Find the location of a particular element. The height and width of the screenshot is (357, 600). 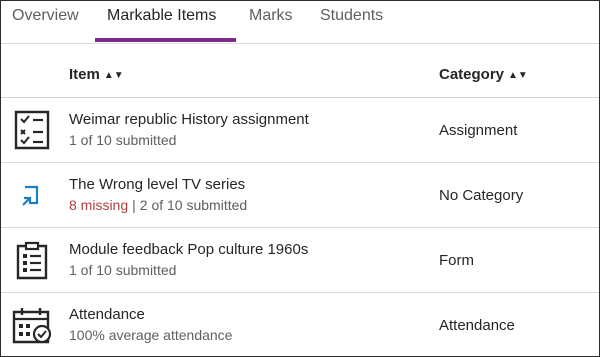

item-title: Weimar republic History assignment is located at coordinates (189, 119).